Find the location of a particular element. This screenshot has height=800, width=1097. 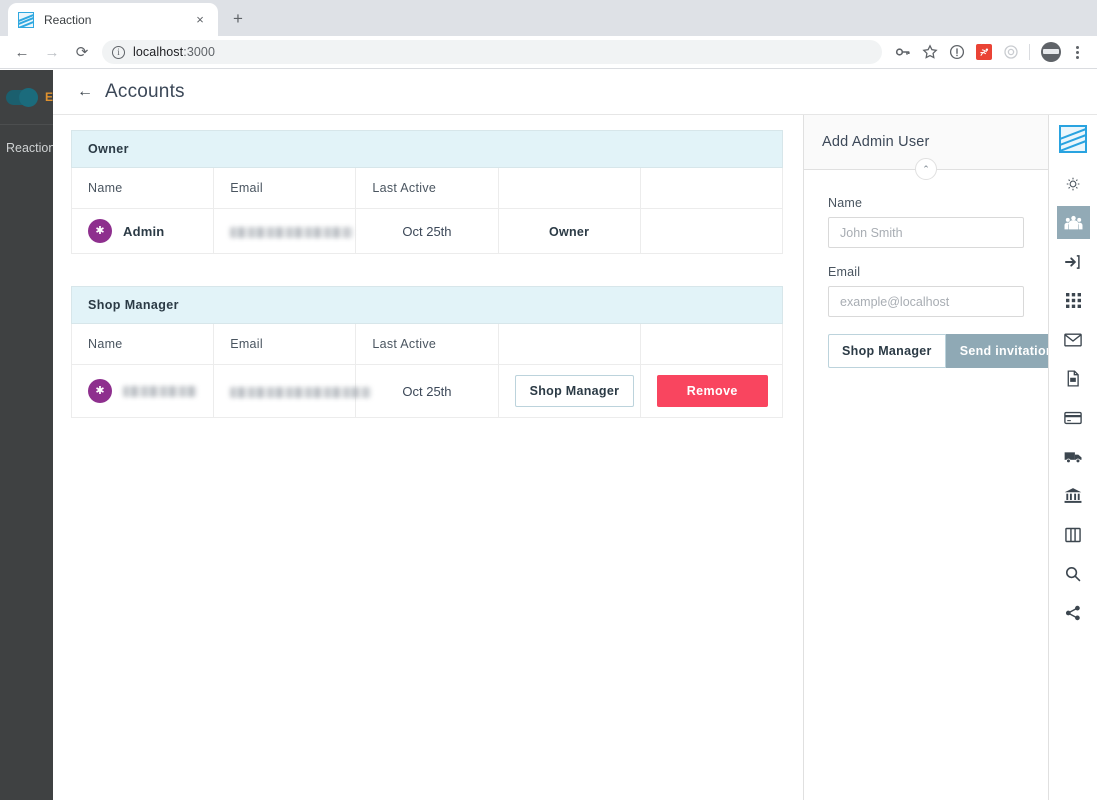

email-field-label: Email is located at coordinates (844, 272).